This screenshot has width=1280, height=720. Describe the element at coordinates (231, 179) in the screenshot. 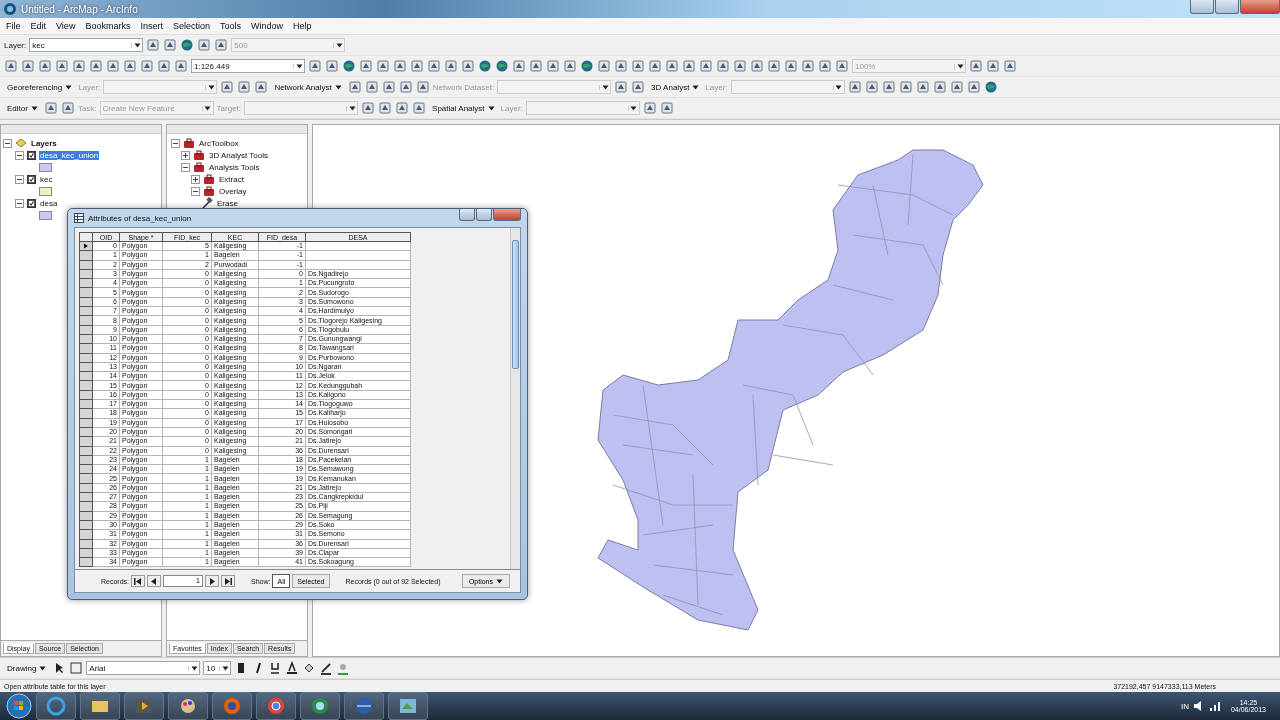

I see `tree-label: Extract` at that location.